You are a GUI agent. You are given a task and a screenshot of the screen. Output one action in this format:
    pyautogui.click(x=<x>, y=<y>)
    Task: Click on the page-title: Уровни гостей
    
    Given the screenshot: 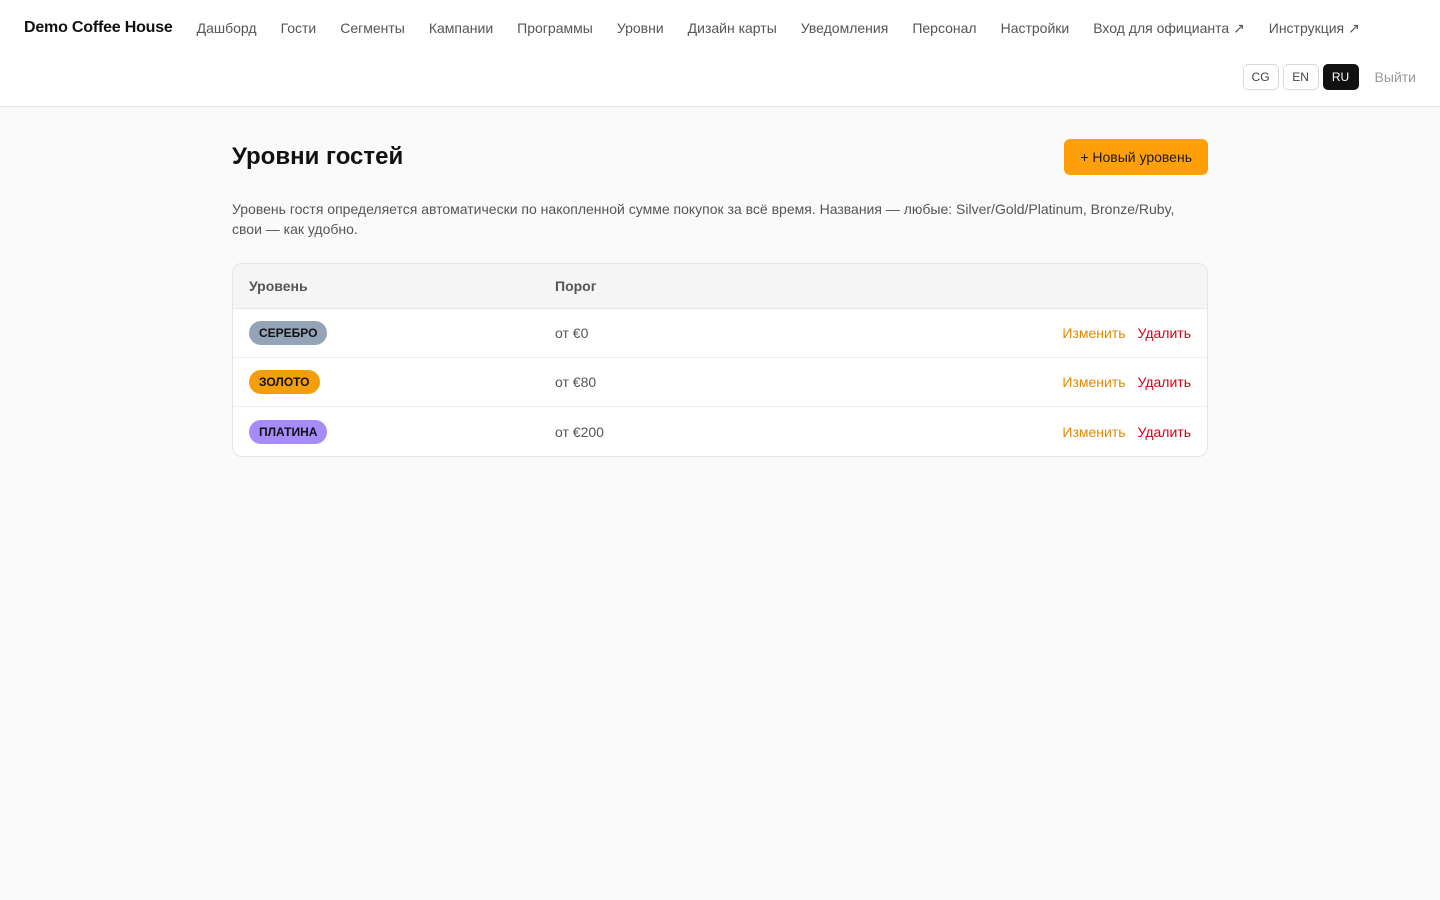 What is the action you would take?
    pyautogui.click(x=318, y=156)
    